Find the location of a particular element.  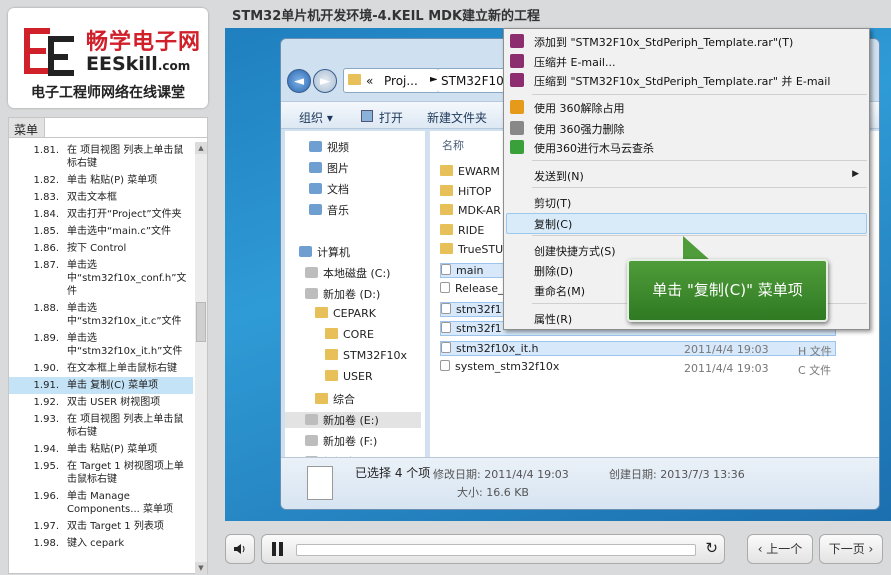

new-folder-button: 新建文件夹 is located at coordinates (457, 117).